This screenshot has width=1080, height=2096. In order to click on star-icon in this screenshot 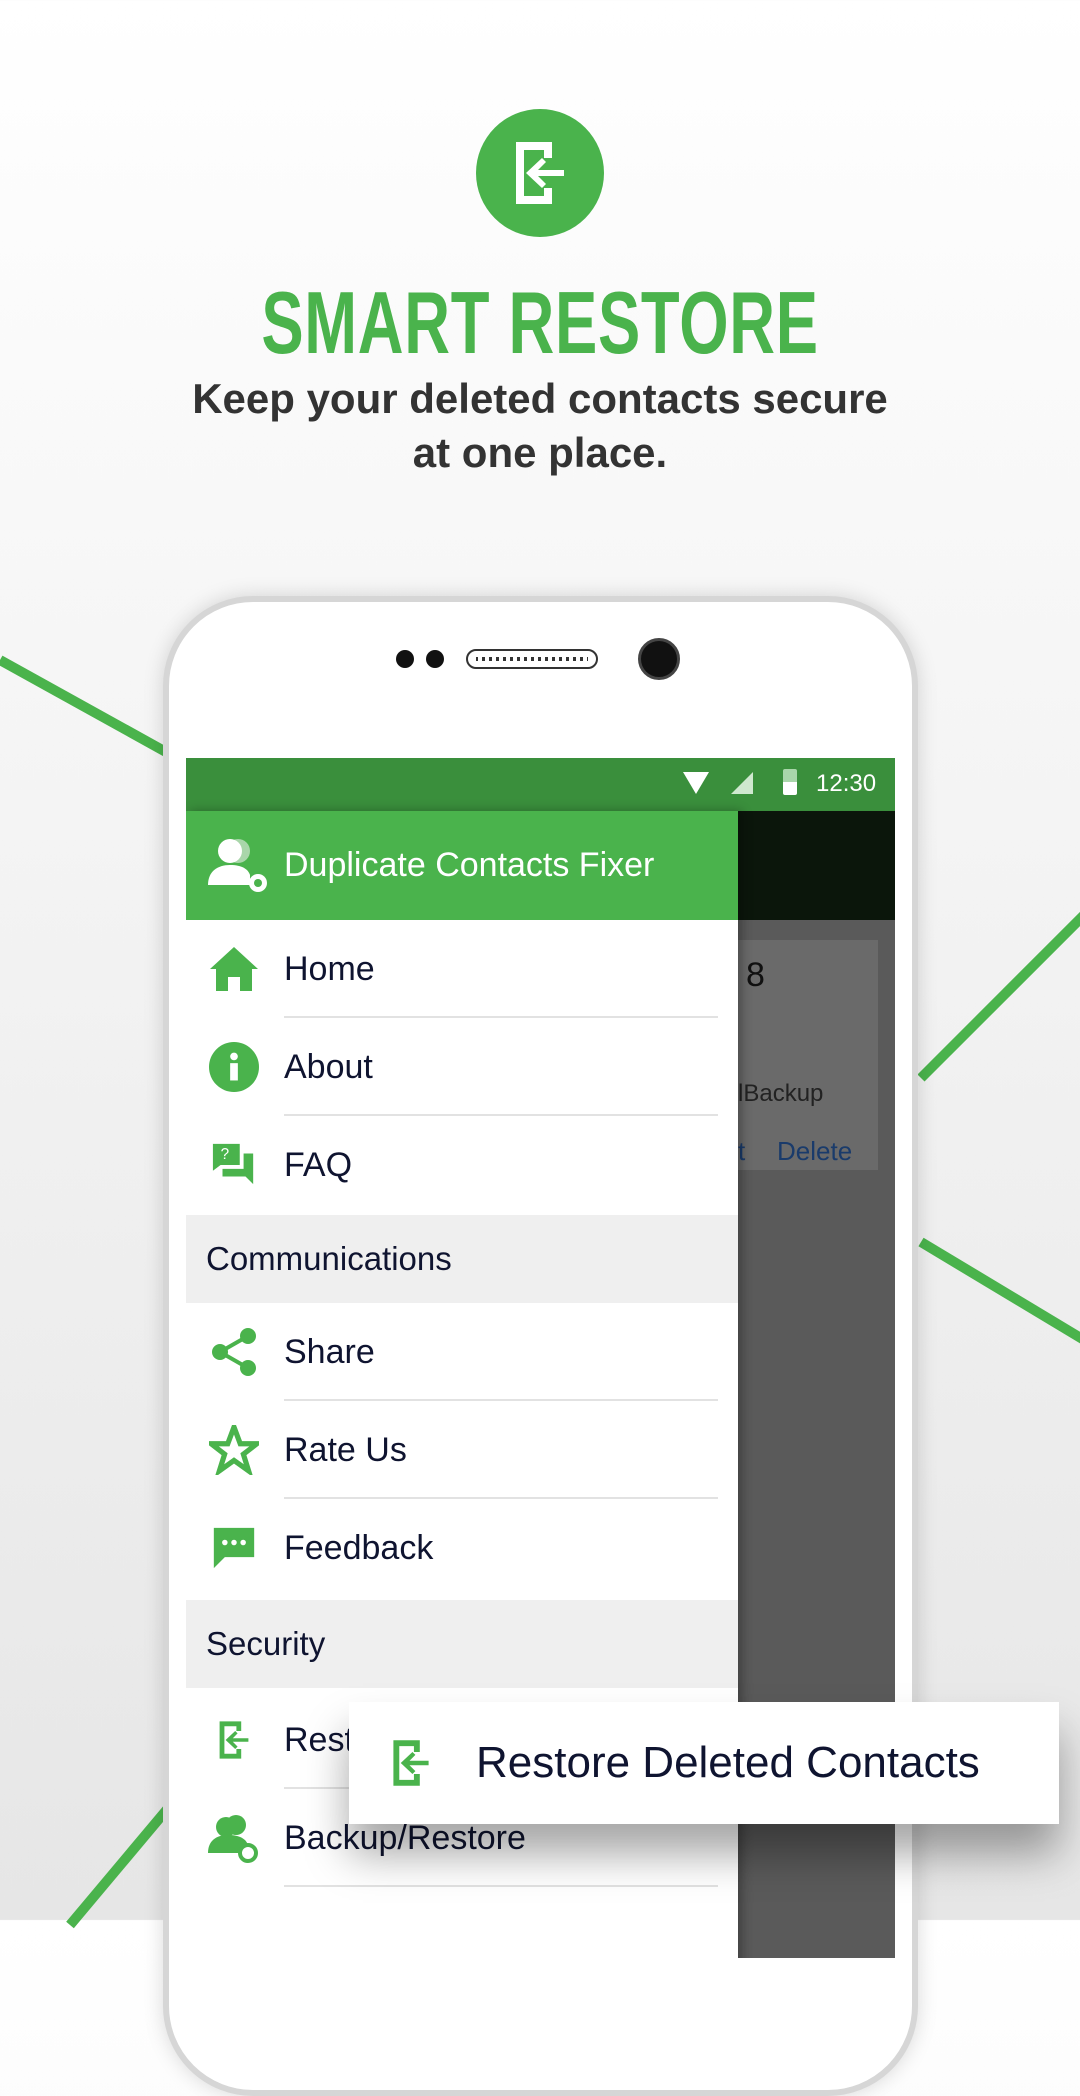, I will do `click(234, 1450)`.